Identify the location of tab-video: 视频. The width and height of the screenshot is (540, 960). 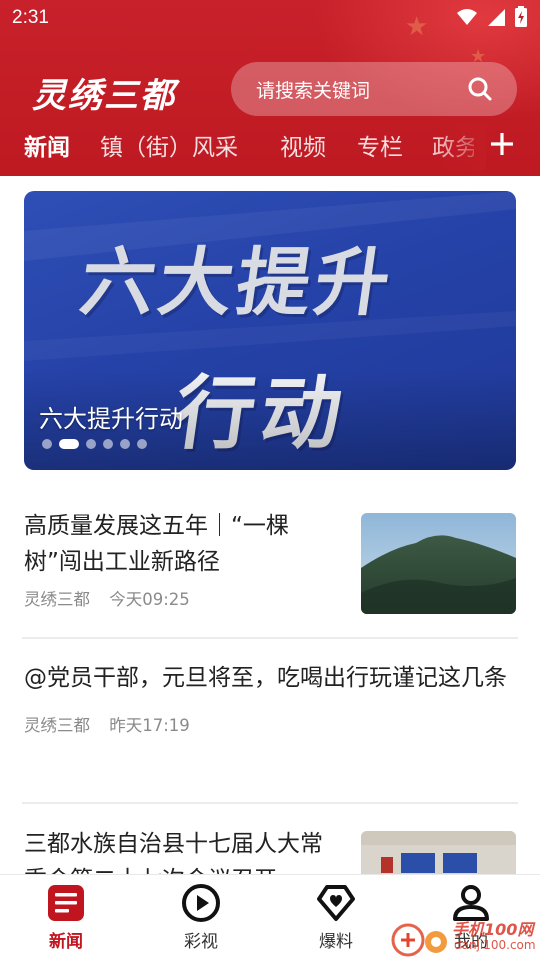
(303, 145).